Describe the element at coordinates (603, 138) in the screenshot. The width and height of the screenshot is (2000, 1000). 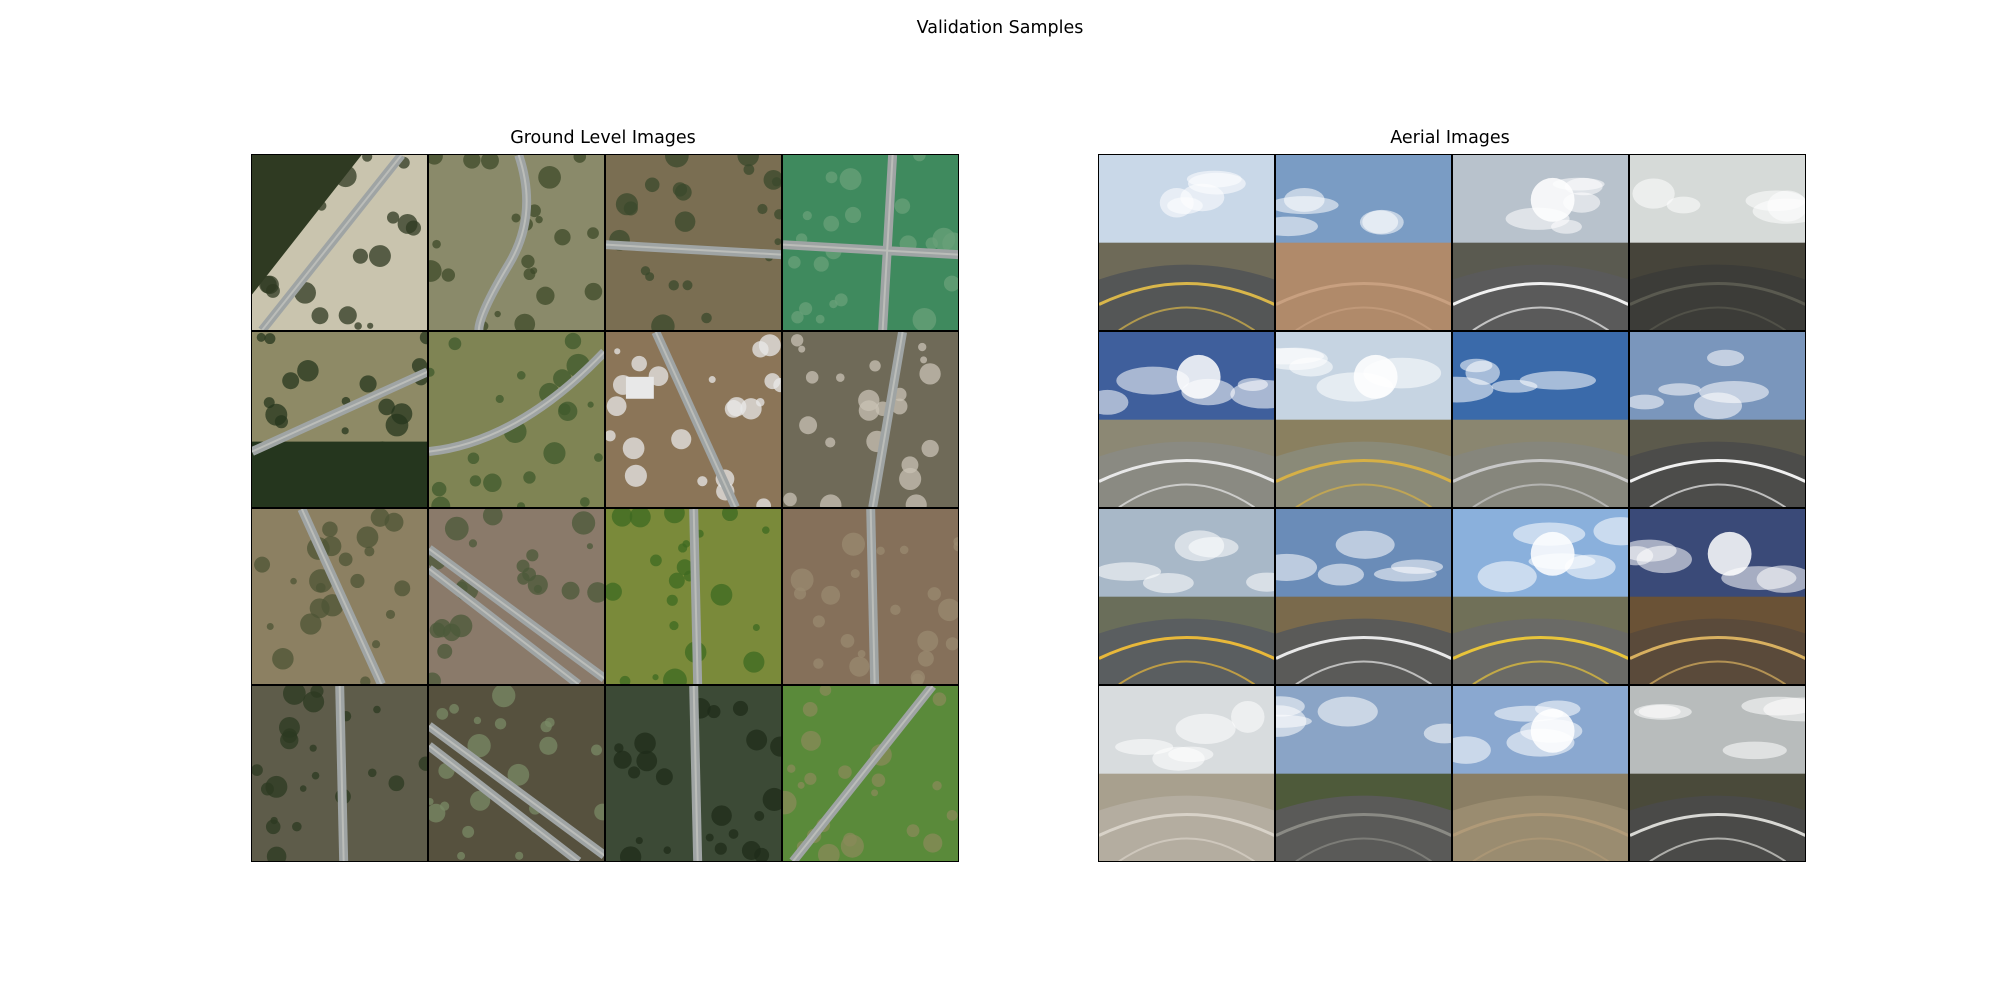
I see `left-panel-title: Ground Level Images` at that location.